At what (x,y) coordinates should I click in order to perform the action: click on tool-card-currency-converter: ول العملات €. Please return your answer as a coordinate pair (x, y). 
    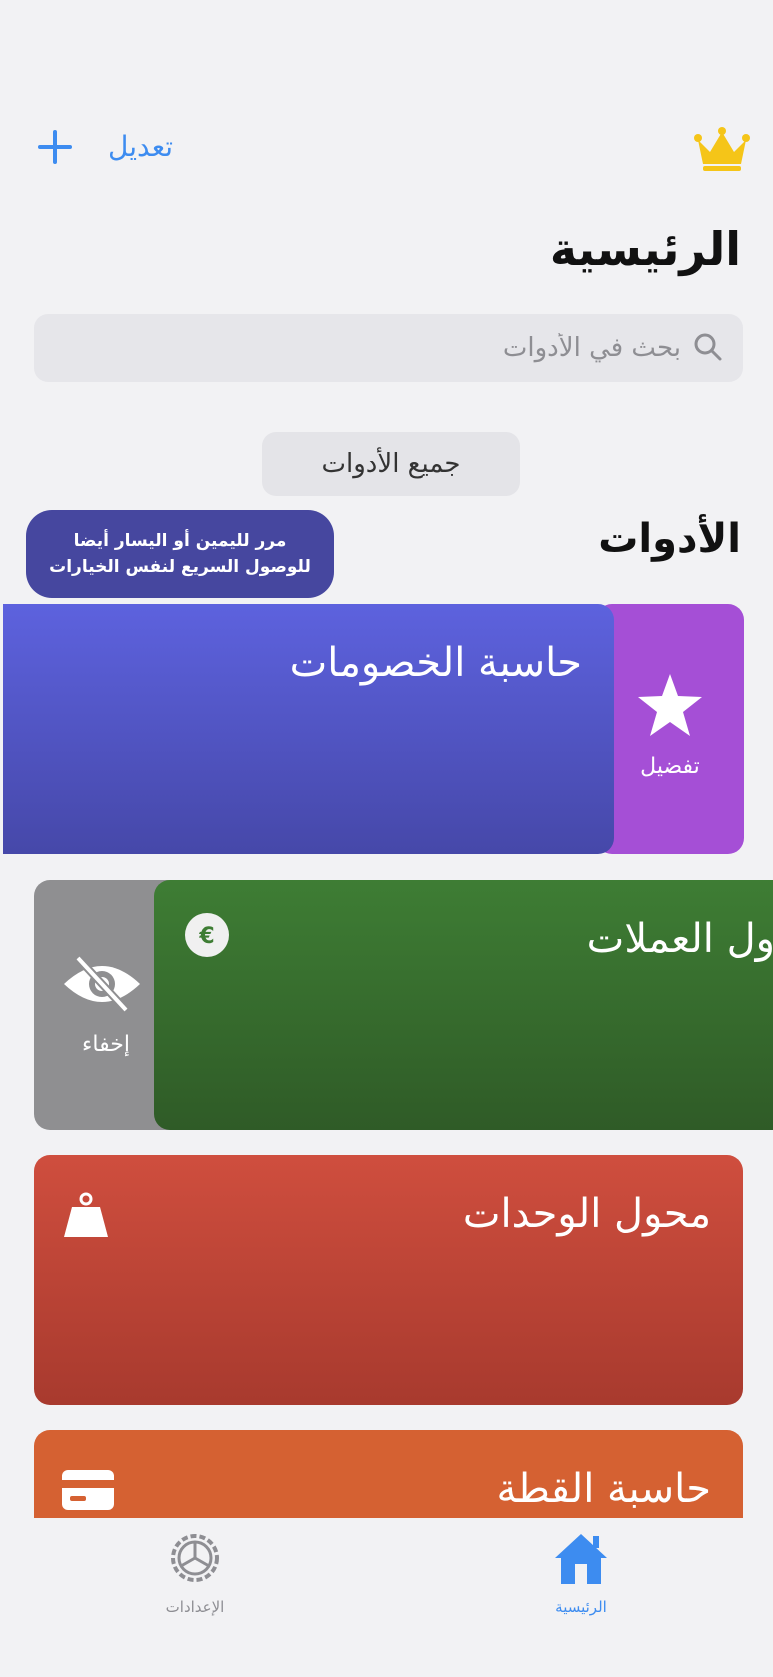
    Looking at the image, I should click on (463, 1005).